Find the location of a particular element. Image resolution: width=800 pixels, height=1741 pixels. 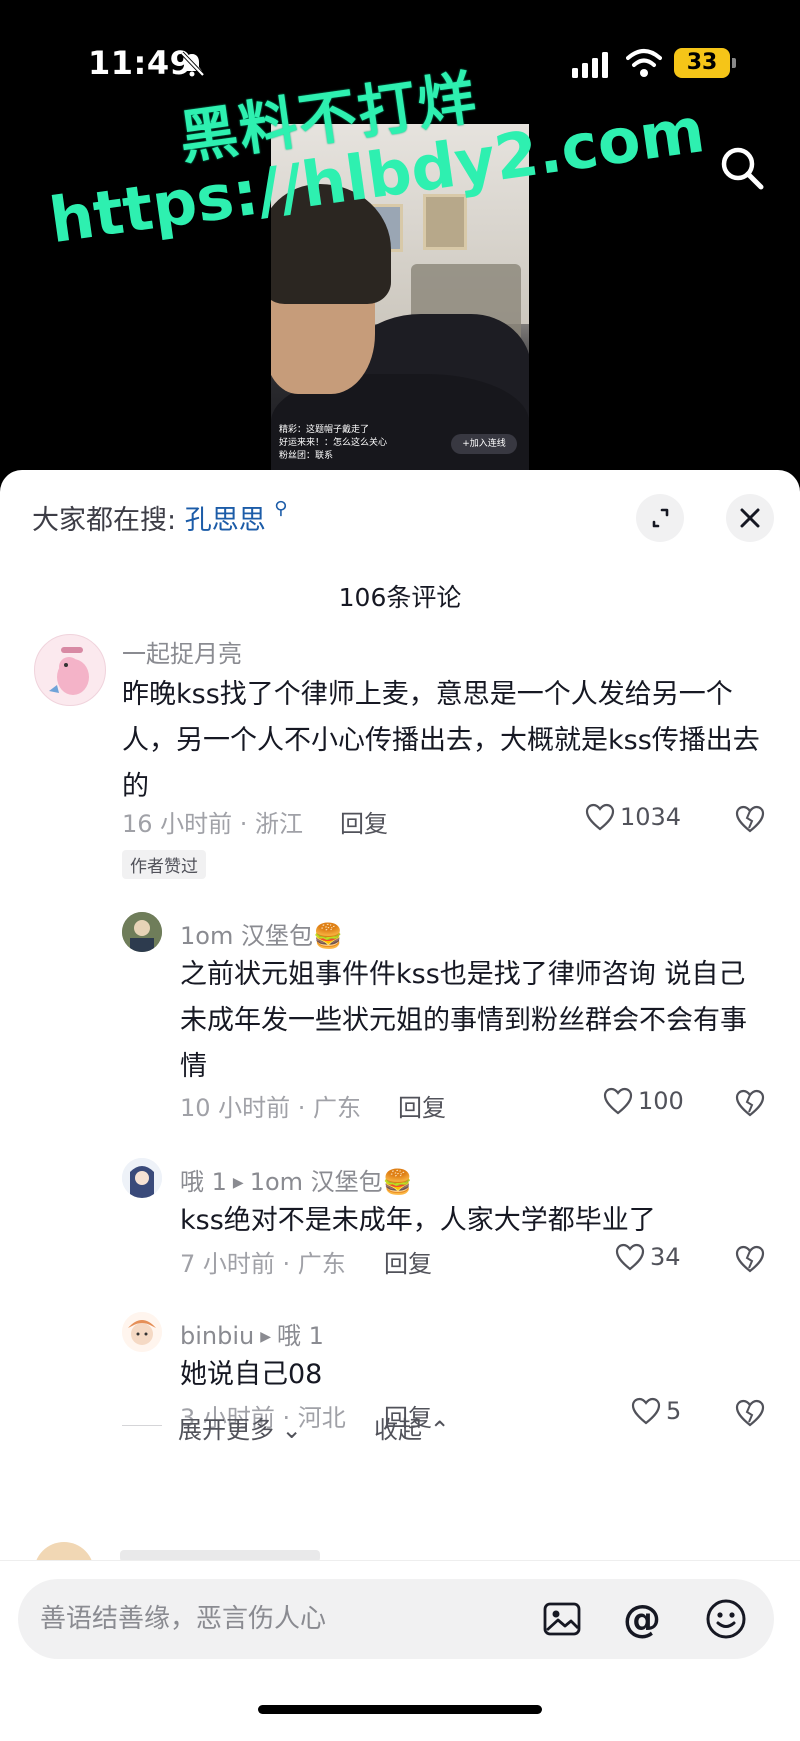

search-small-icon: ⚲ is located at coordinates (281, 508).